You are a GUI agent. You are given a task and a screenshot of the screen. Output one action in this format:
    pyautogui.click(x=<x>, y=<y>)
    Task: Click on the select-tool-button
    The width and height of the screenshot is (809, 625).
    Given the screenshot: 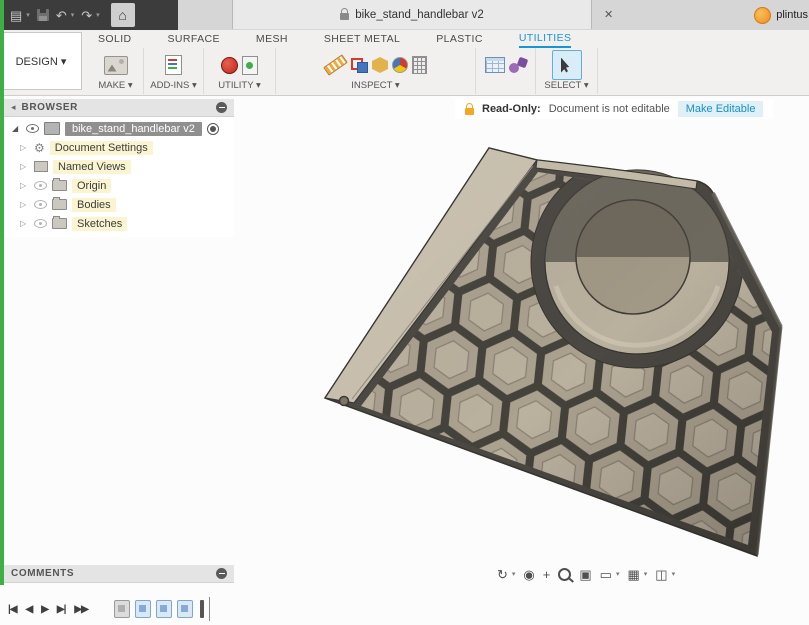 What is the action you would take?
    pyautogui.click(x=566, y=65)
    